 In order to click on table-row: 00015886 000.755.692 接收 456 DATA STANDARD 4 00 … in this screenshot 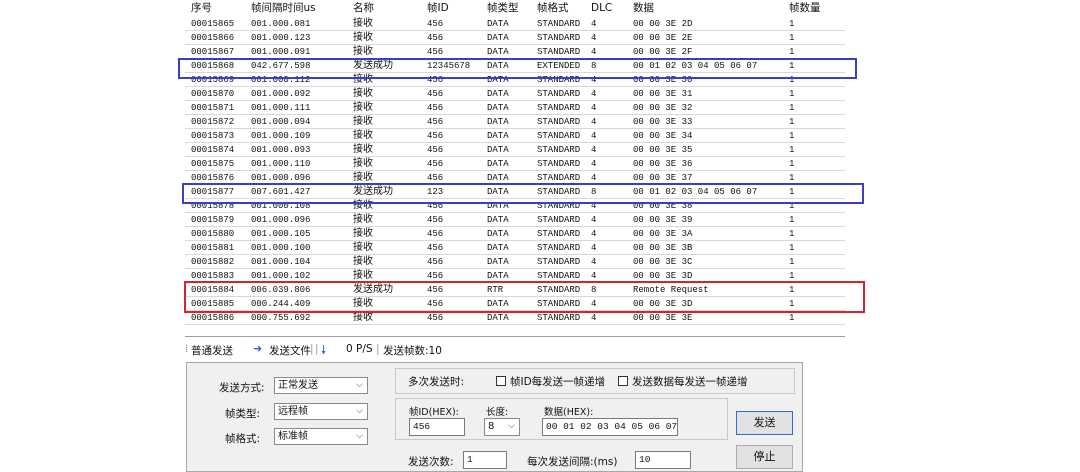, I will do `click(515, 318)`.